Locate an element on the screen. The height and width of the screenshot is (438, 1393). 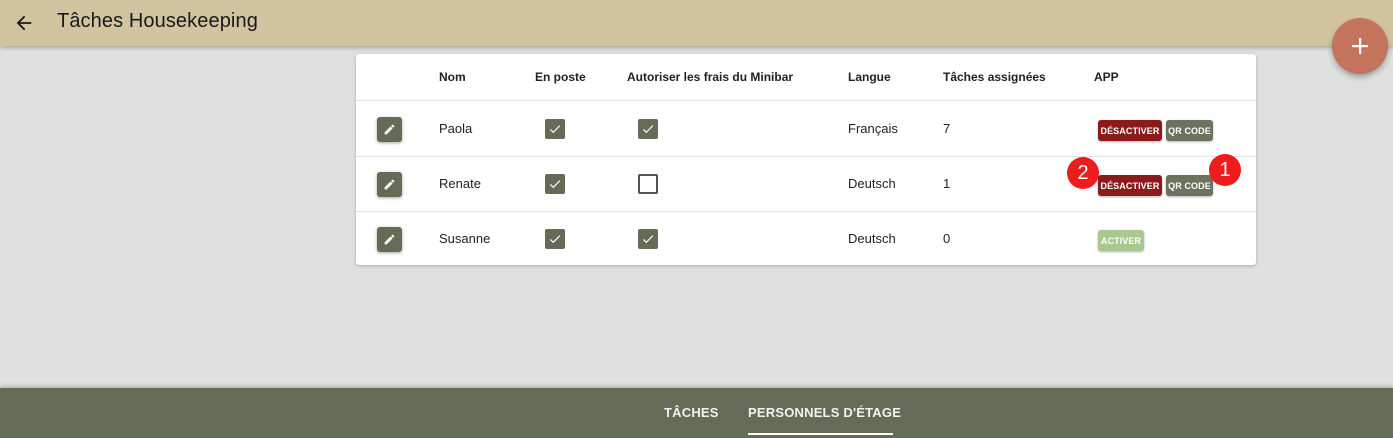
column-header-name: Nom is located at coordinates (452, 77).